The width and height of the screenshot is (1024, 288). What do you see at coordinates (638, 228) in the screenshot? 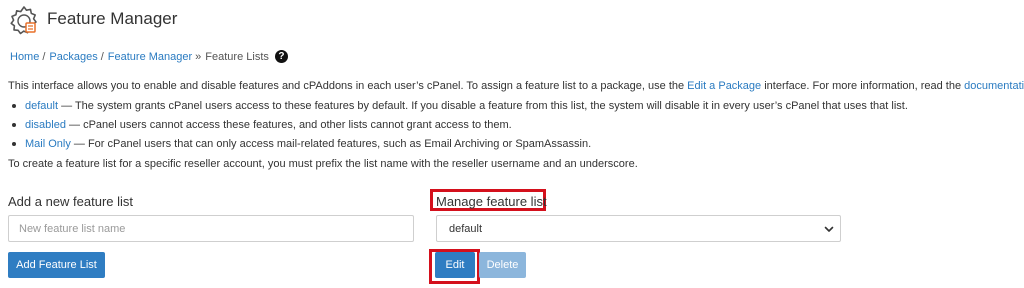
I see `feature-list-select: default` at bounding box center [638, 228].